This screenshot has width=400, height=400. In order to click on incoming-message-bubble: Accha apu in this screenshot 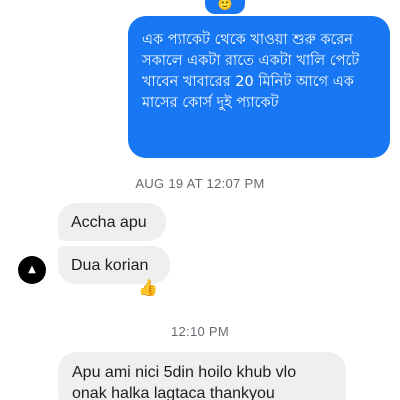, I will do `click(112, 222)`.